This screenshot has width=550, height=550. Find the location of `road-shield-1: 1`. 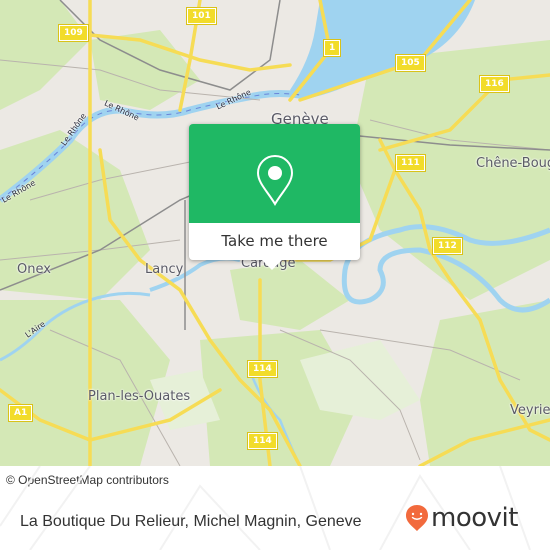

road-shield-1: 1 is located at coordinates (332, 48).